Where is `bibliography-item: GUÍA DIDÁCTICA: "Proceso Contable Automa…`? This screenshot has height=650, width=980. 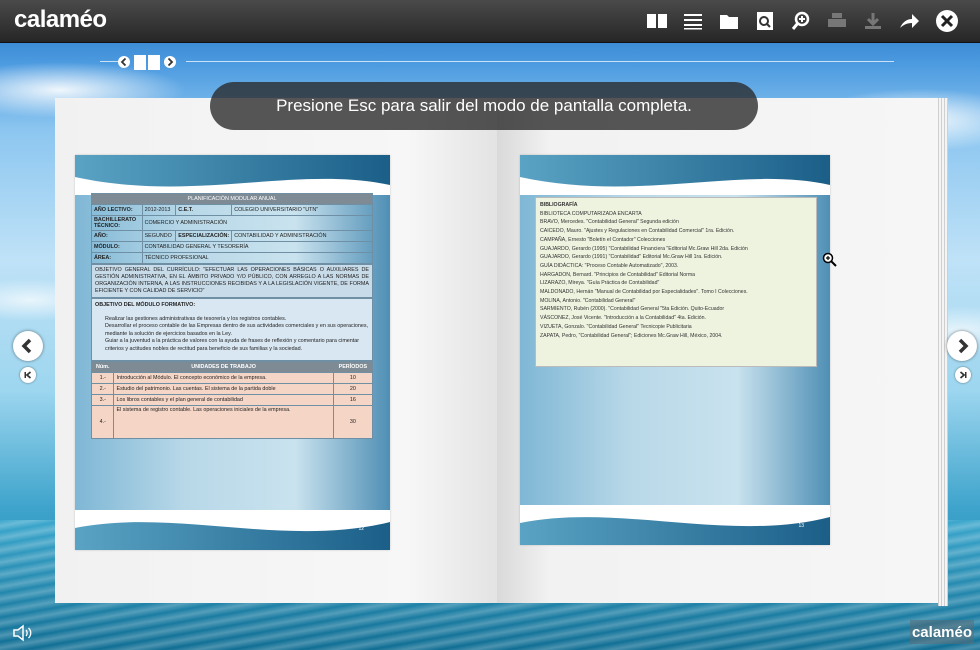 bibliography-item: GUÍA DIDÁCTICA: "Proceso Contable Automa… is located at coordinates (609, 265).